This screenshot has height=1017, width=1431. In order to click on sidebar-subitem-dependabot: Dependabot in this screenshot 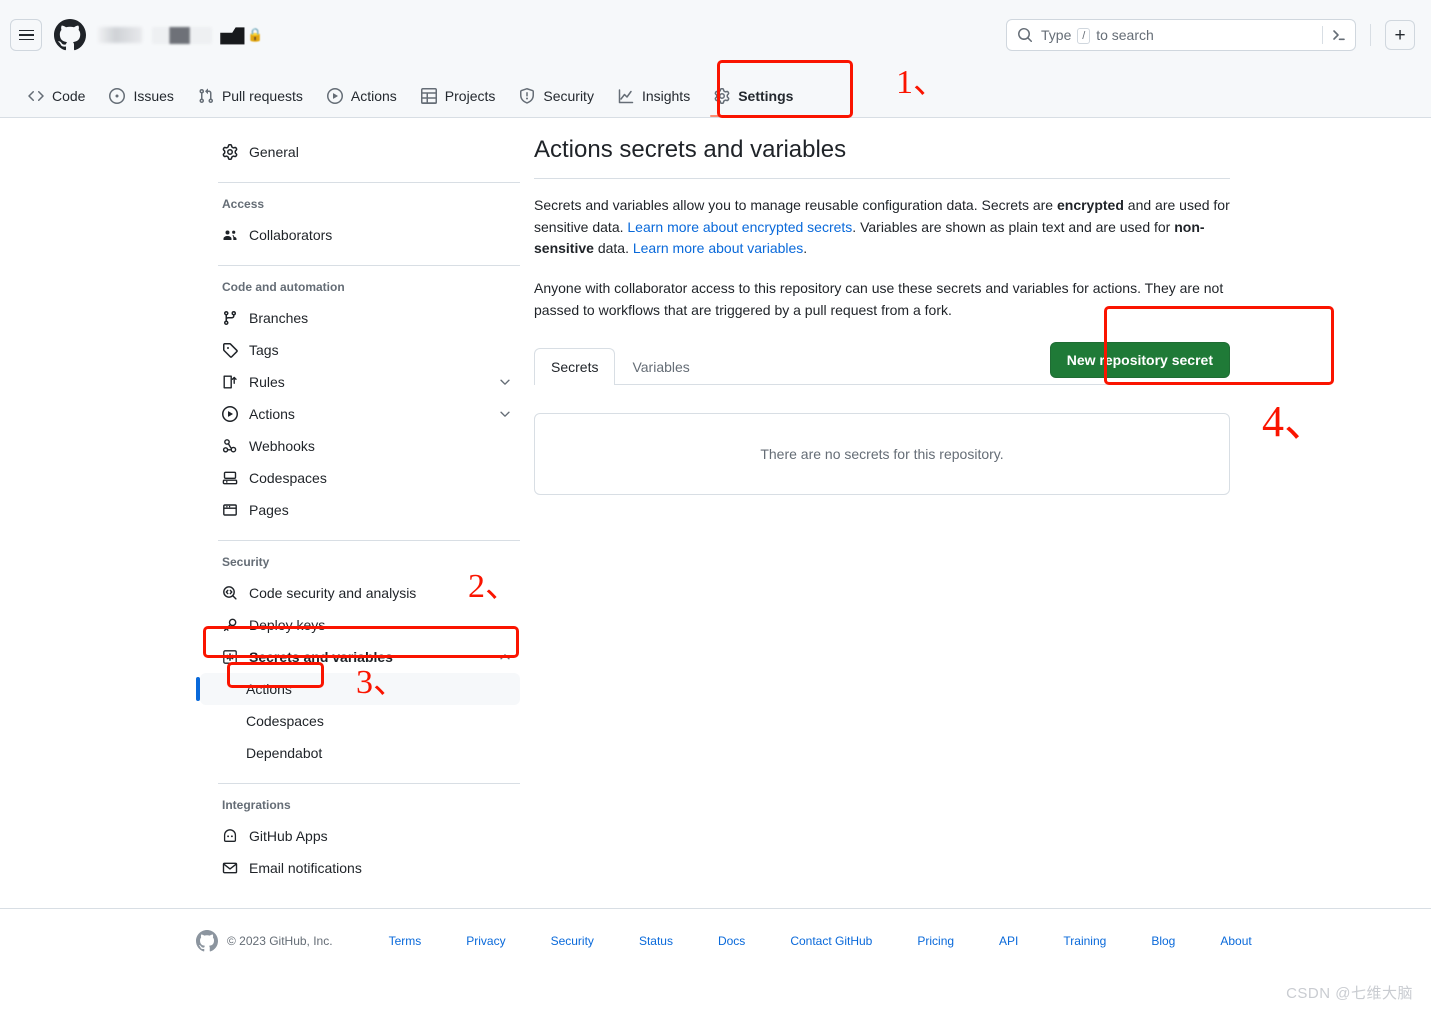, I will do `click(360, 753)`.